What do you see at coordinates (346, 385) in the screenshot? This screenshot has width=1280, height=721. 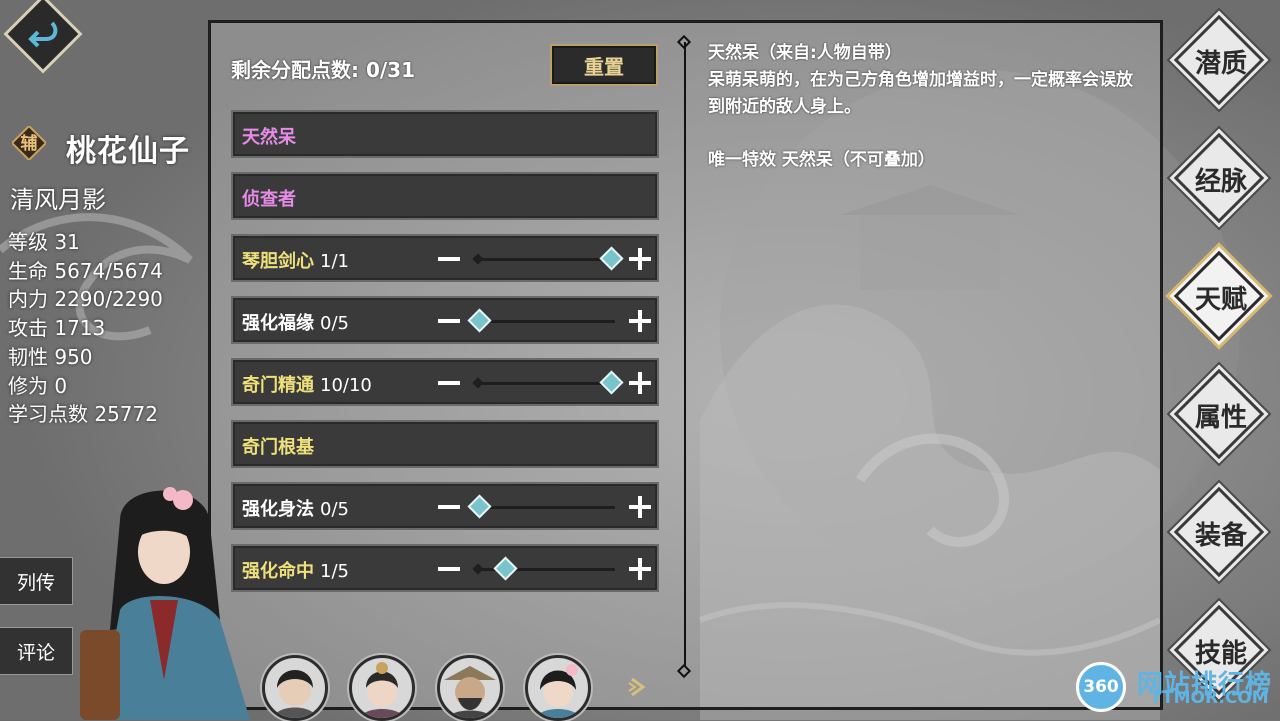 I see `talent-count: 10/10` at bounding box center [346, 385].